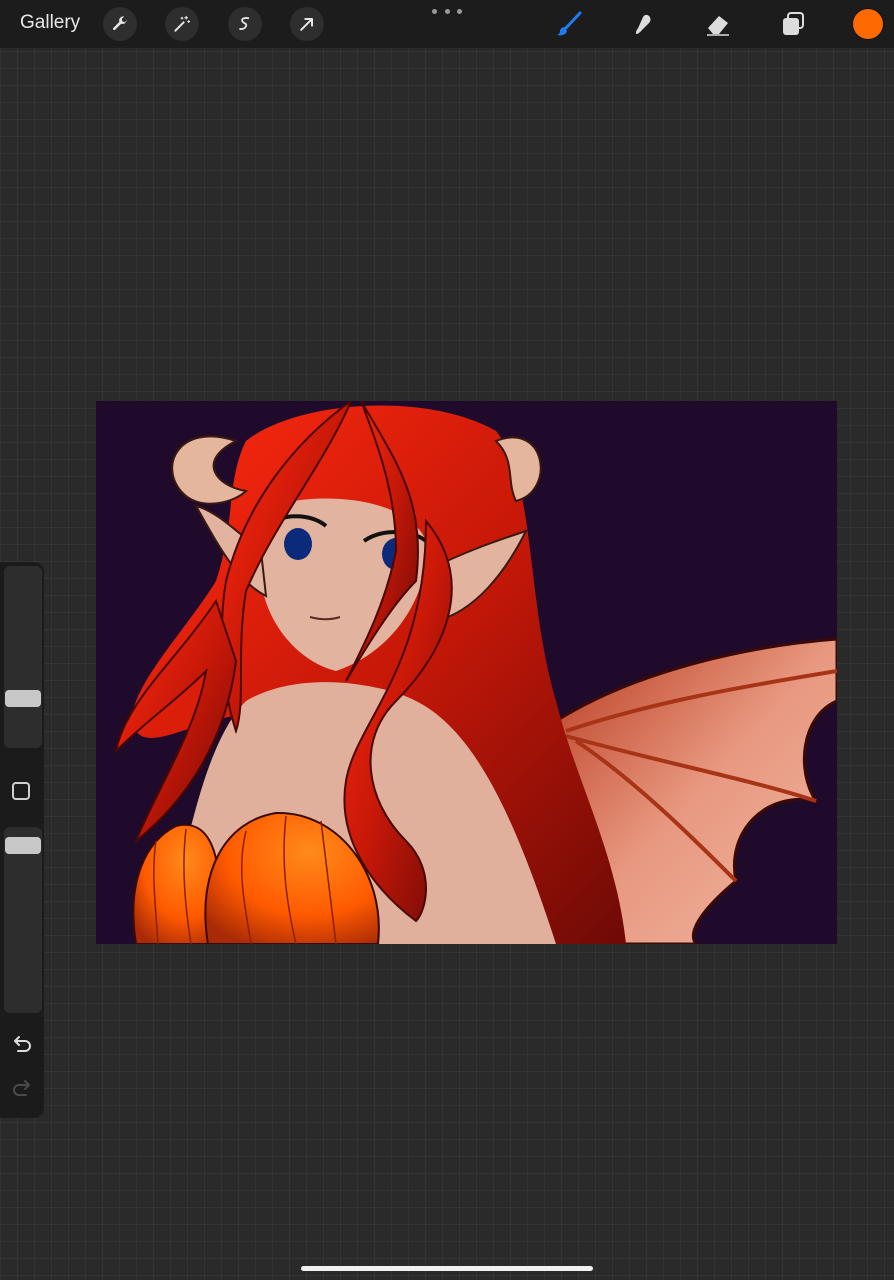 This screenshot has width=894, height=1280. I want to click on color-swatch, so click(868, 24).